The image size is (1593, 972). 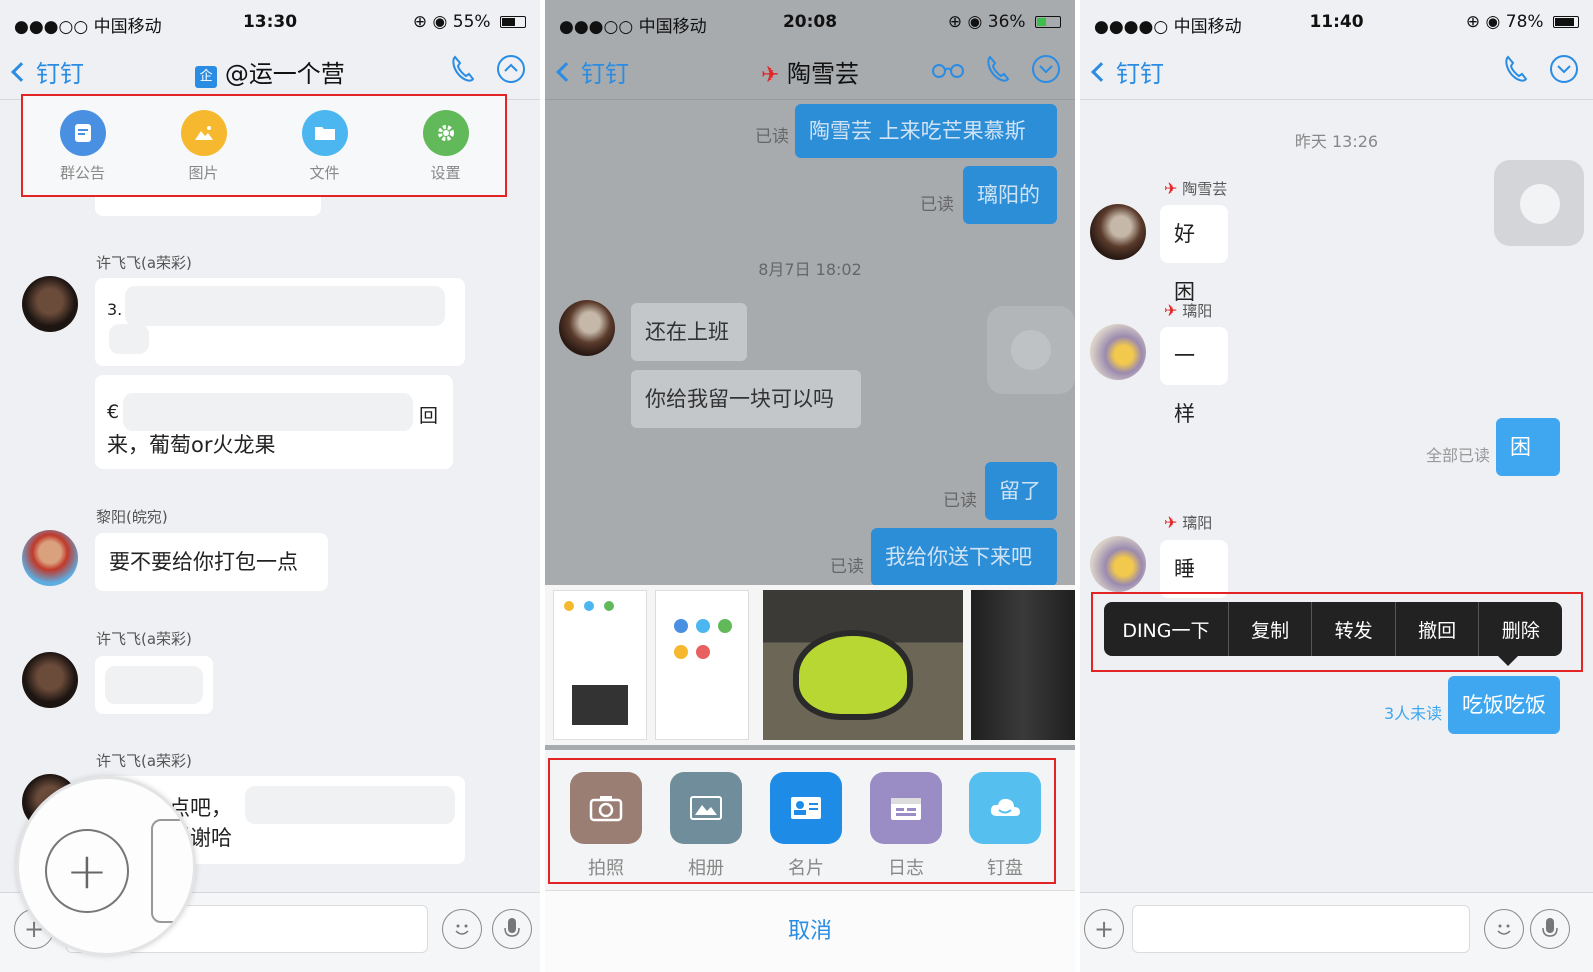 I want to click on input-bar: +, so click(x=1336, y=932).